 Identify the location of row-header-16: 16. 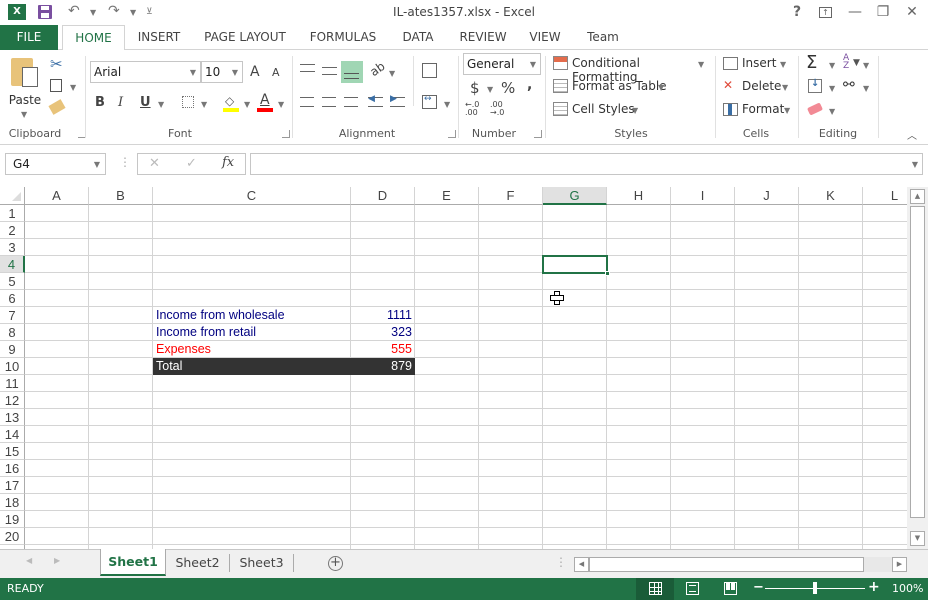
(12, 468).